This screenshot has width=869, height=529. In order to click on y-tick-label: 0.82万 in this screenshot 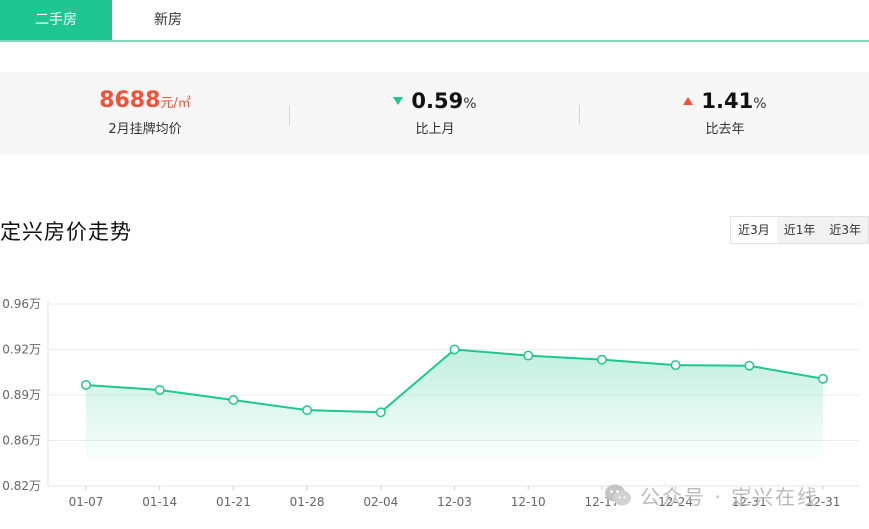, I will do `click(21, 486)`.